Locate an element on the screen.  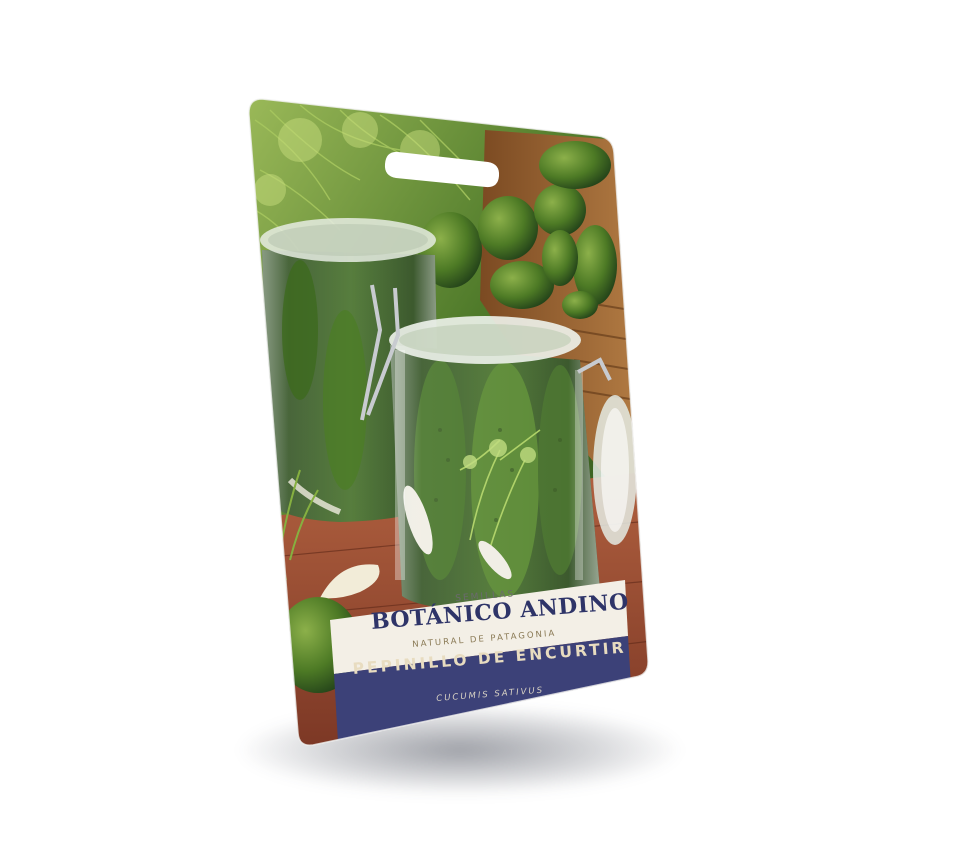
open-jar-lid is located at coordinates (615, 470).